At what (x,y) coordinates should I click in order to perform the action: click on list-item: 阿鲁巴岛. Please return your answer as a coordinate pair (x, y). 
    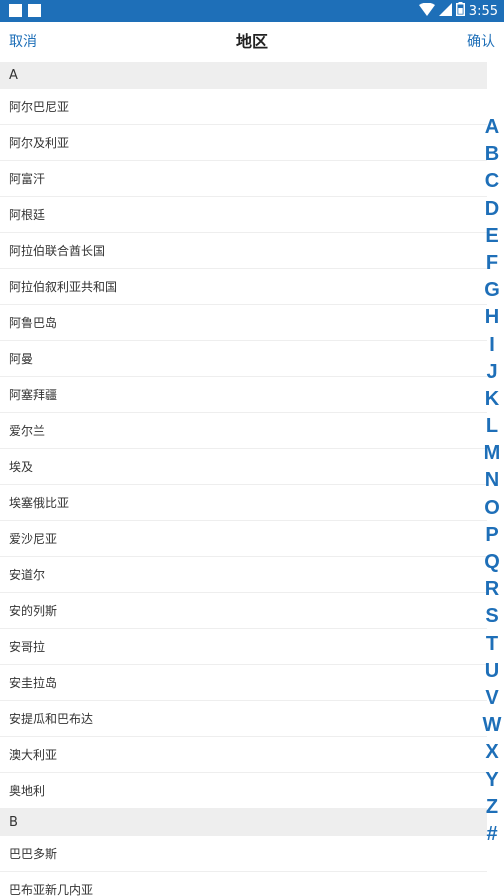
    Looking at the image, I should click on (243, 323).